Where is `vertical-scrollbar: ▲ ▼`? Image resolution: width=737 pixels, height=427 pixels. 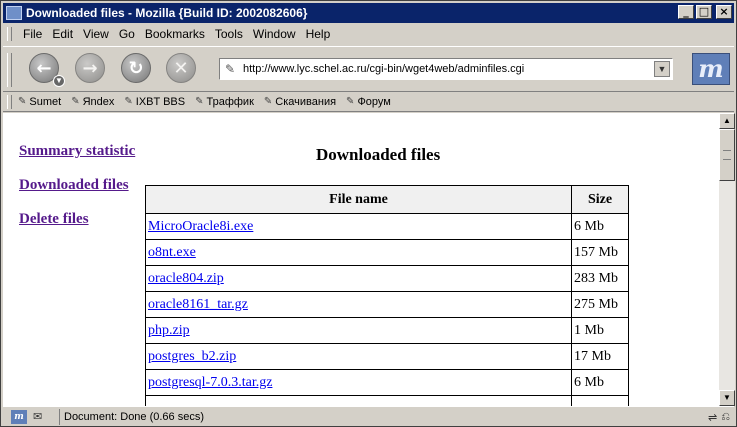 vertical-scrollbar: ▲ ▼ is located at coordinates (727, 259).